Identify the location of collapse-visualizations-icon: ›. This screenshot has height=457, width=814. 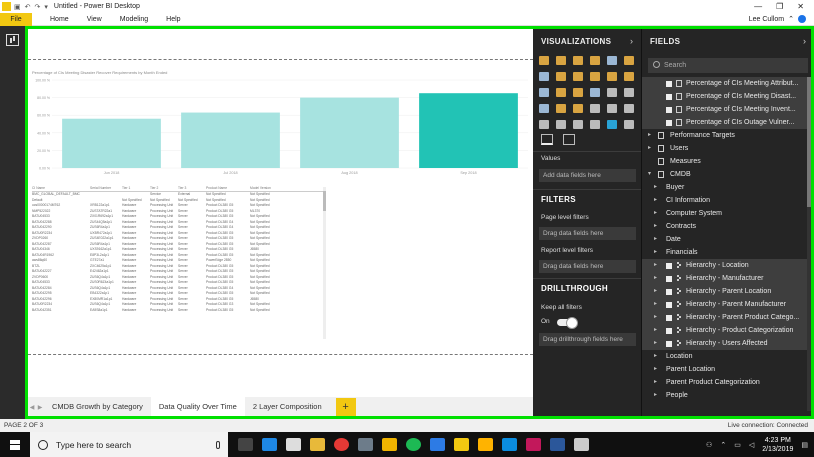
(631, 41).